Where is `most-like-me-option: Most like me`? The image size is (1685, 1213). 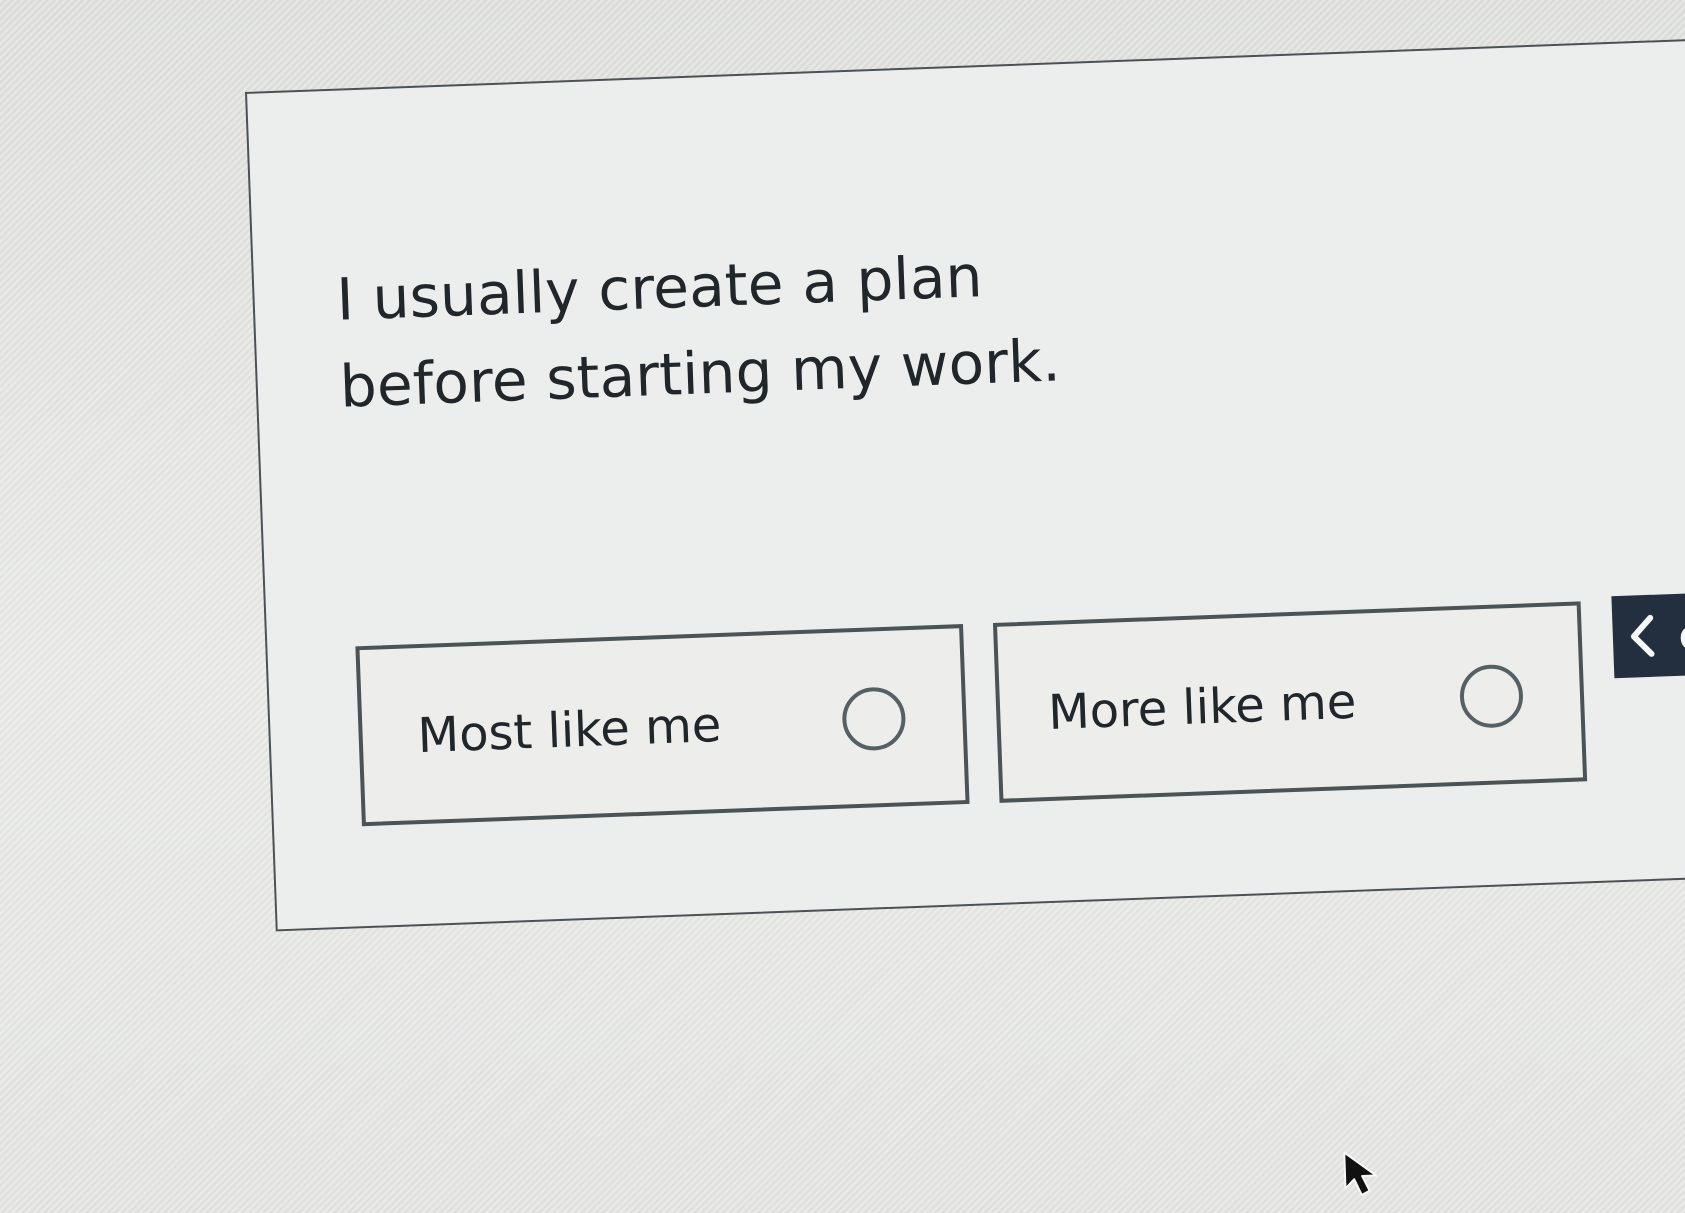 most-like-me-option: Most like me is located at coordinates (662, 725).